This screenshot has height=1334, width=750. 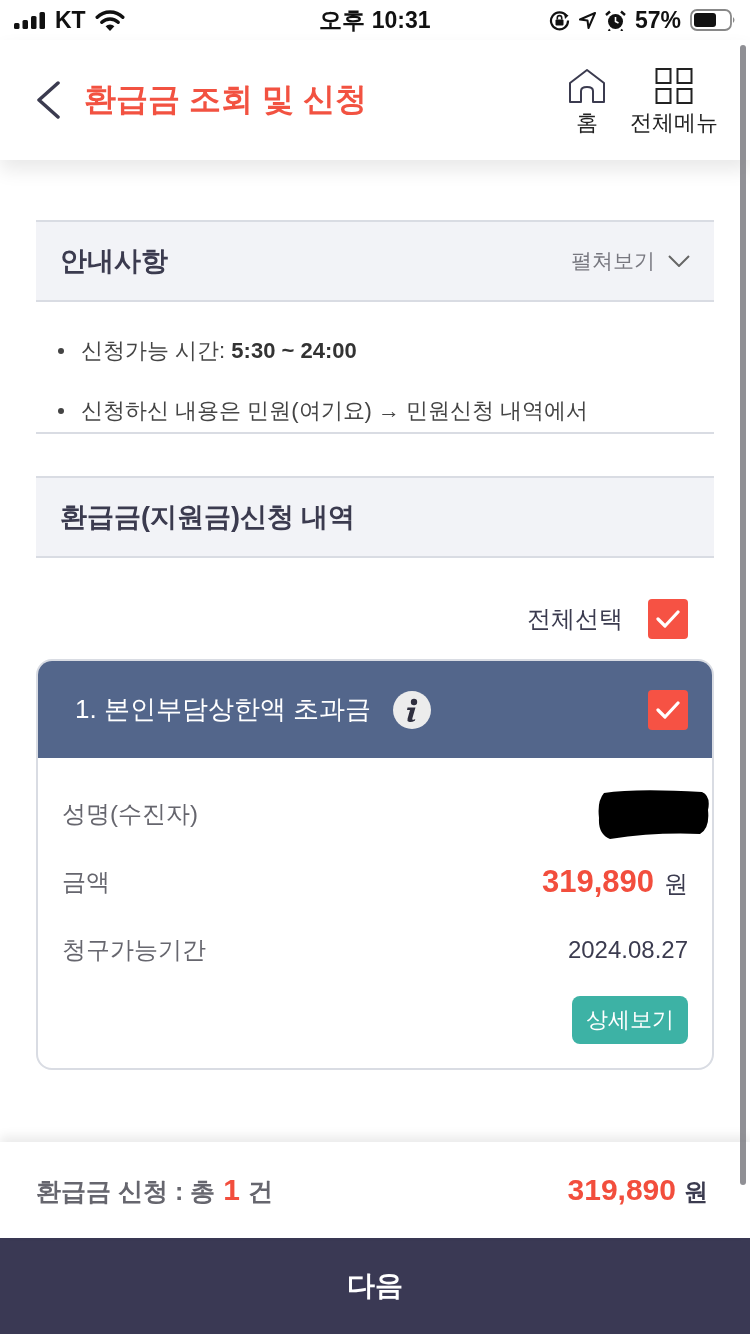 What do you see at coordinates (86, 882) in the screenshot?
I see `field-label: 금액` at bounding box center [86, 882].